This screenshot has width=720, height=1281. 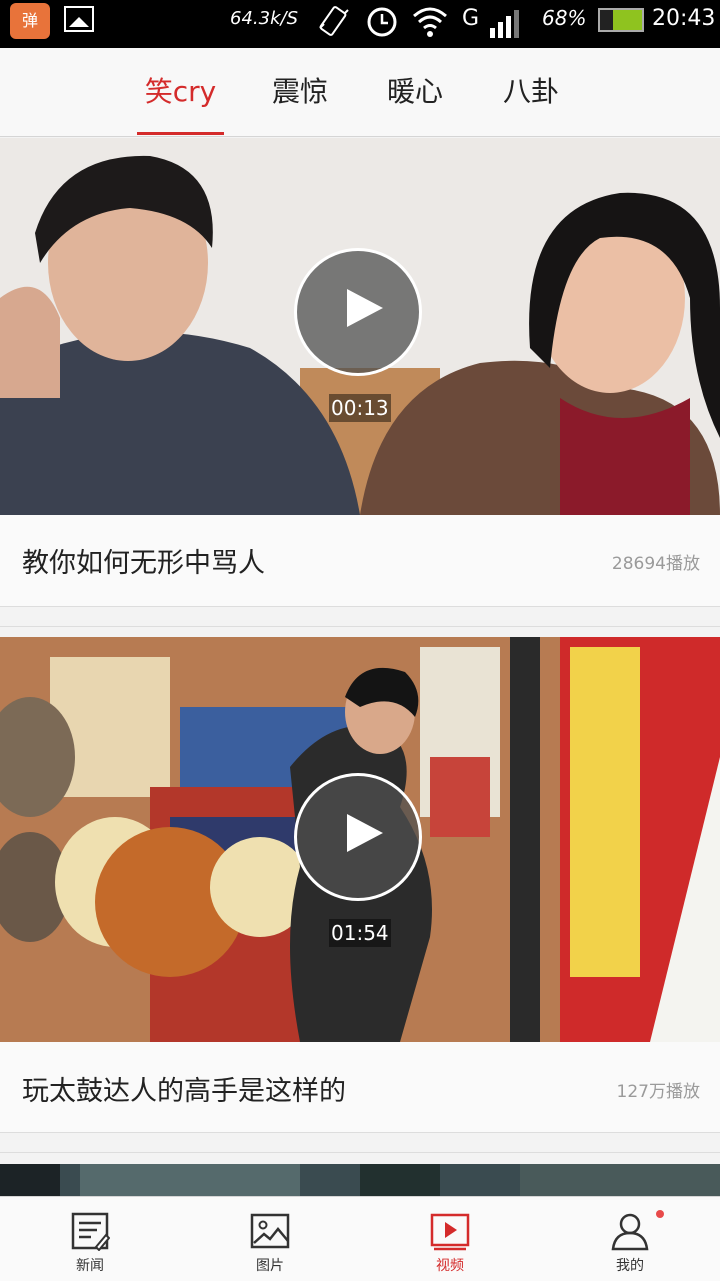 I want to click on video-duration: 00:13, so click(x=360, y=408).